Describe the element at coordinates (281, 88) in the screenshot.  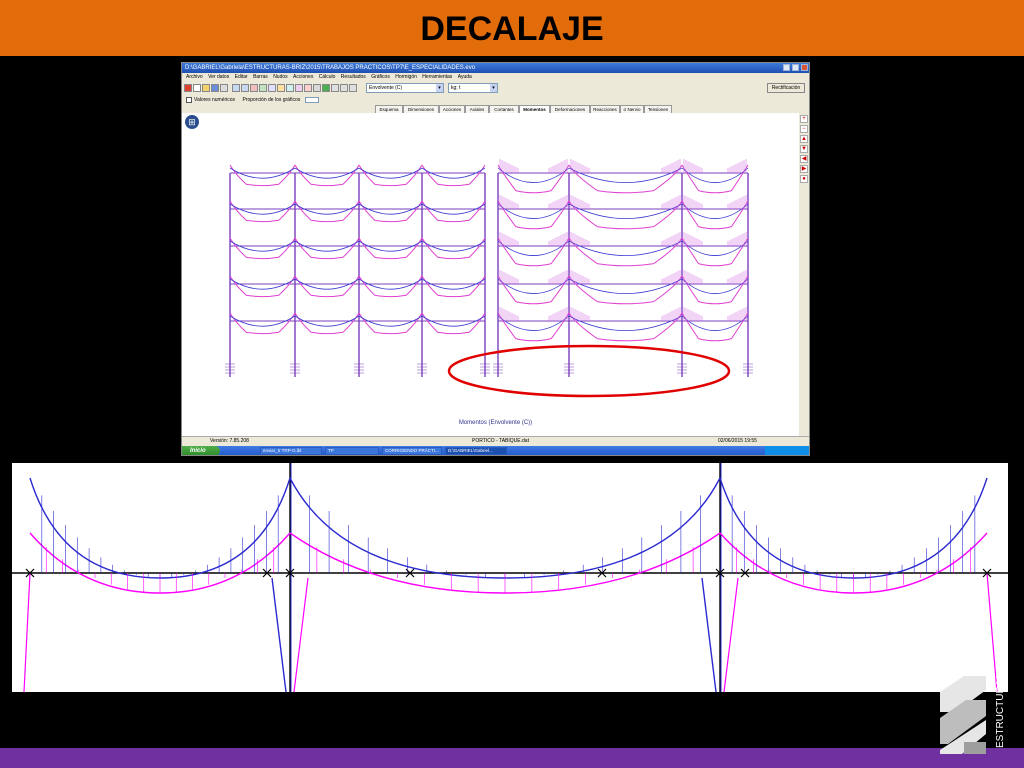
I see `load-icon` at that location.